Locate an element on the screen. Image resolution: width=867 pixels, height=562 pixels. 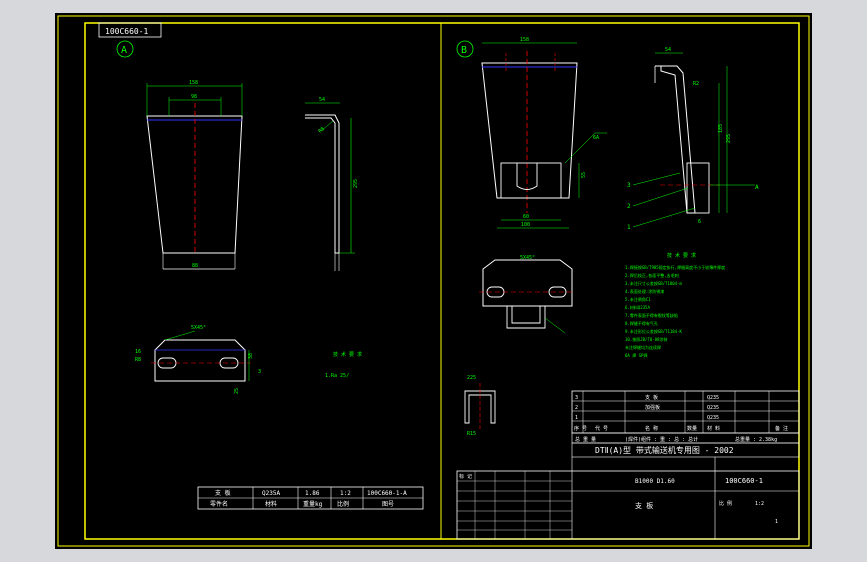
tb-a-name: 支 板 is located at coordinates (223, 493).